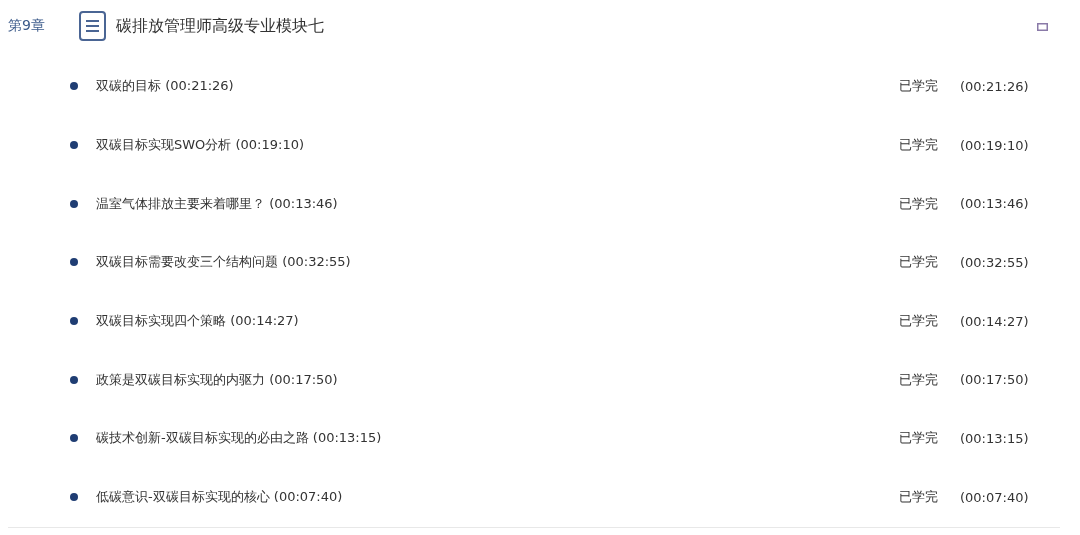 Image resolution: width=1080 pixels, height=535 pixels. Describe the element at coordinates (995, 204) in the screenshot. I see `lesson-duration: (00:13:46)` at that location.